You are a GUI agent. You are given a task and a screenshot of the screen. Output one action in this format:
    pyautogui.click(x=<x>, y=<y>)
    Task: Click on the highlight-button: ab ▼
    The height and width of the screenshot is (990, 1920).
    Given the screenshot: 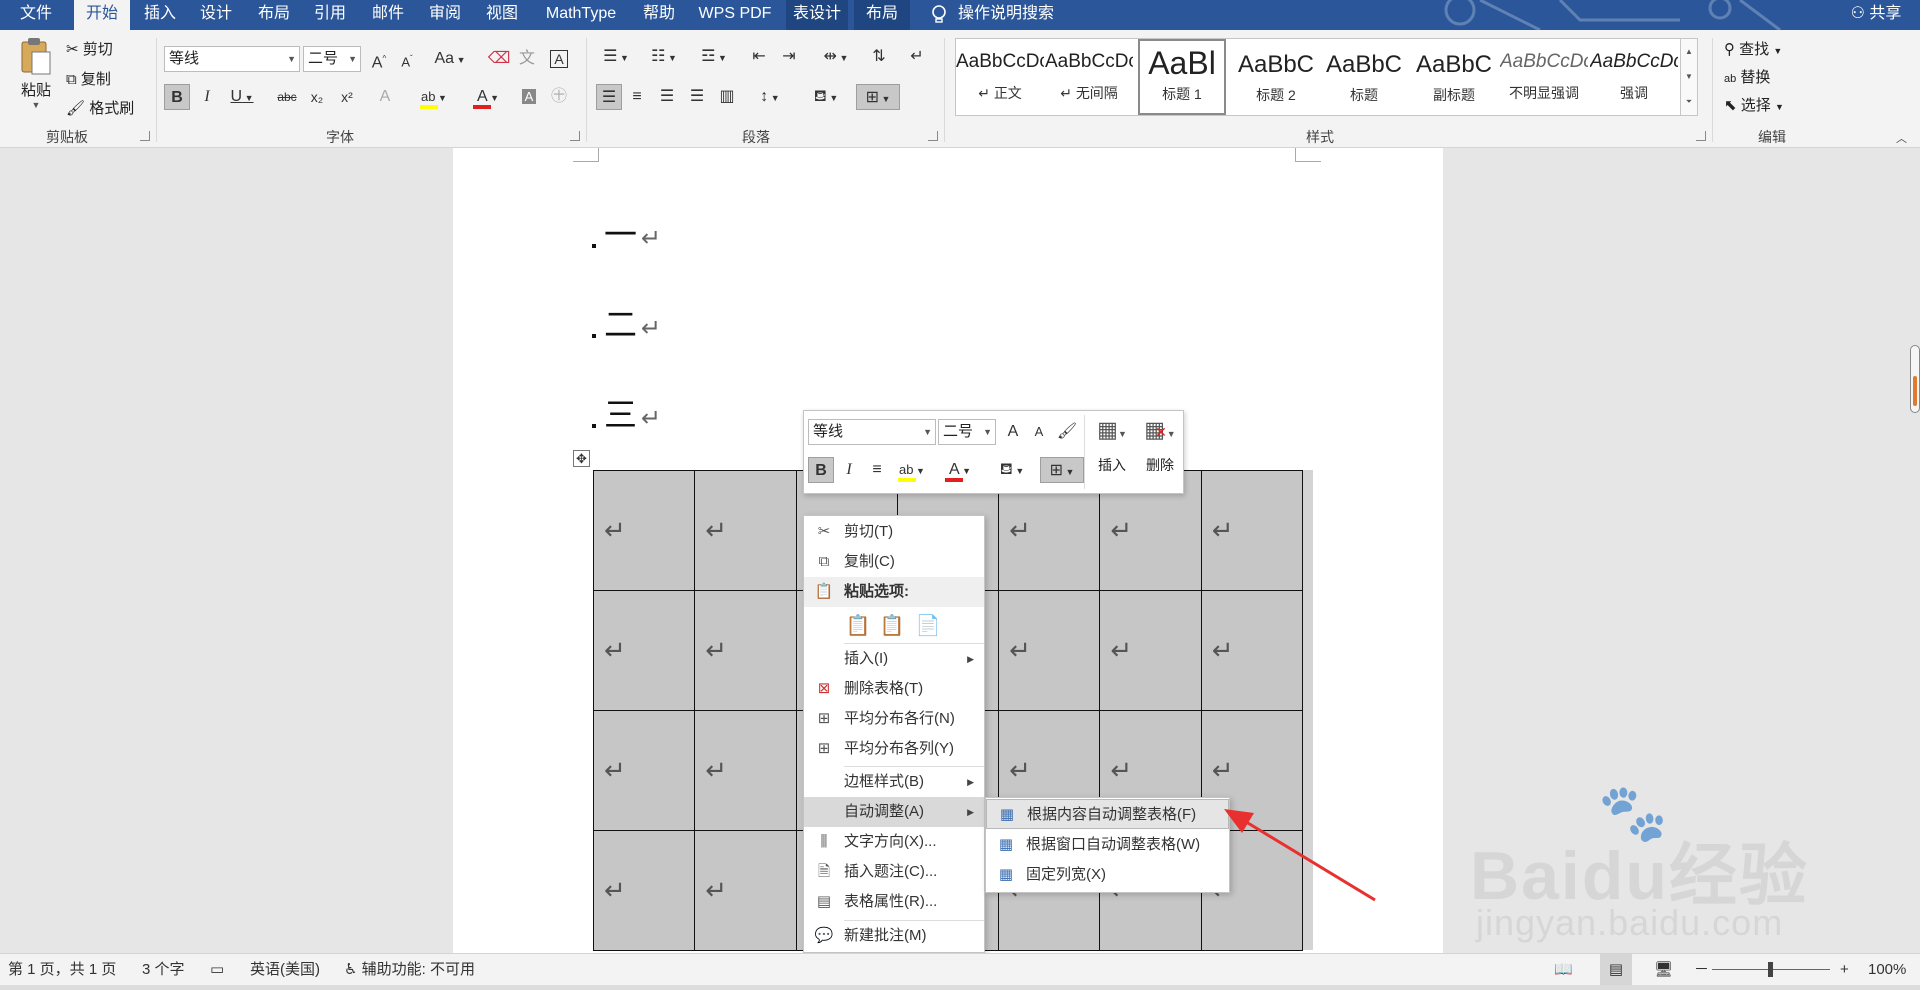 What is the action you would take?
    pyautogui.click(x=434, y=97)
    